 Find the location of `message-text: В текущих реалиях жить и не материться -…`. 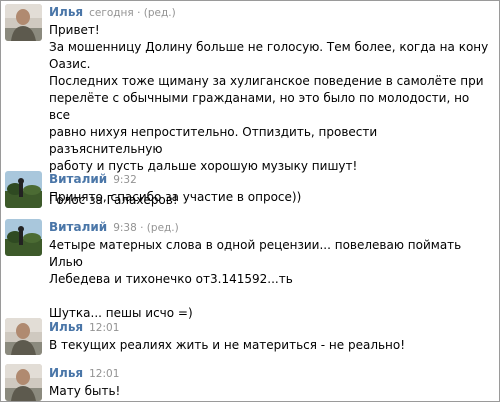

message-text: В текущих реалиях жить и не материться -… is located at coordinates (227, 345).